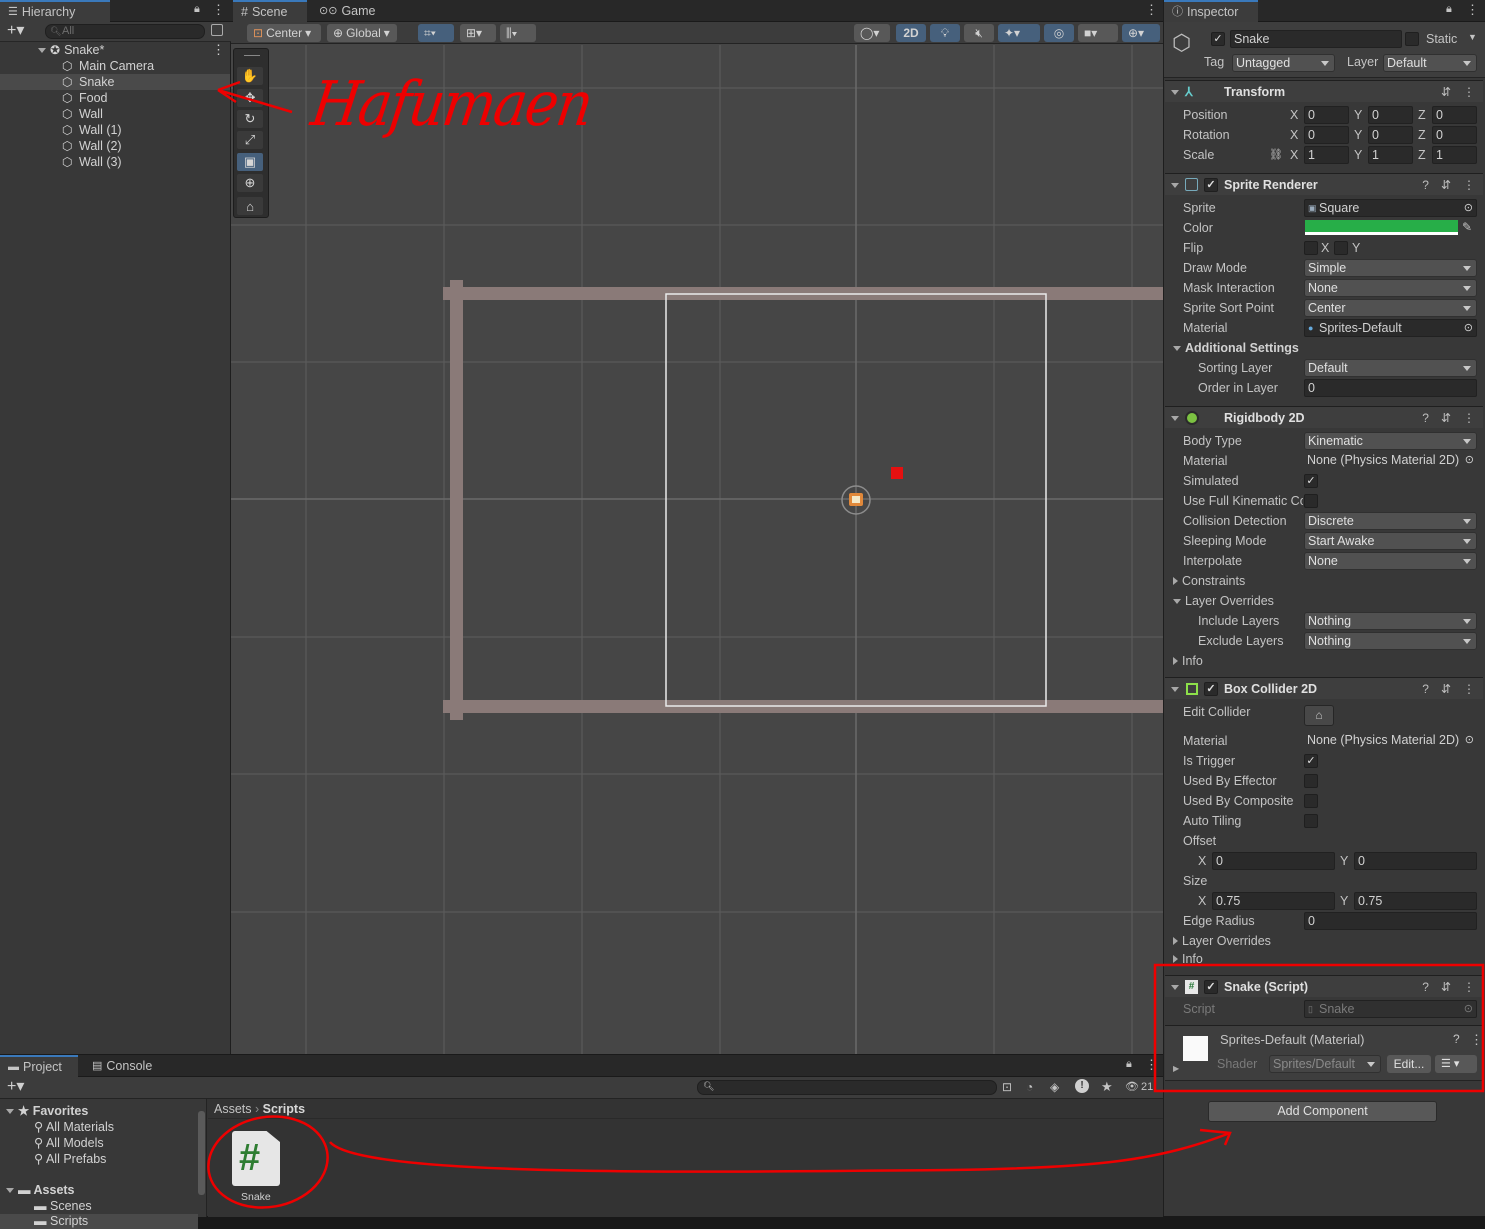 Image resolution: width=1485 pixels, height=1229 pixels. I want to click on search-by-importlog-icon: !, so click(1082, 1086).